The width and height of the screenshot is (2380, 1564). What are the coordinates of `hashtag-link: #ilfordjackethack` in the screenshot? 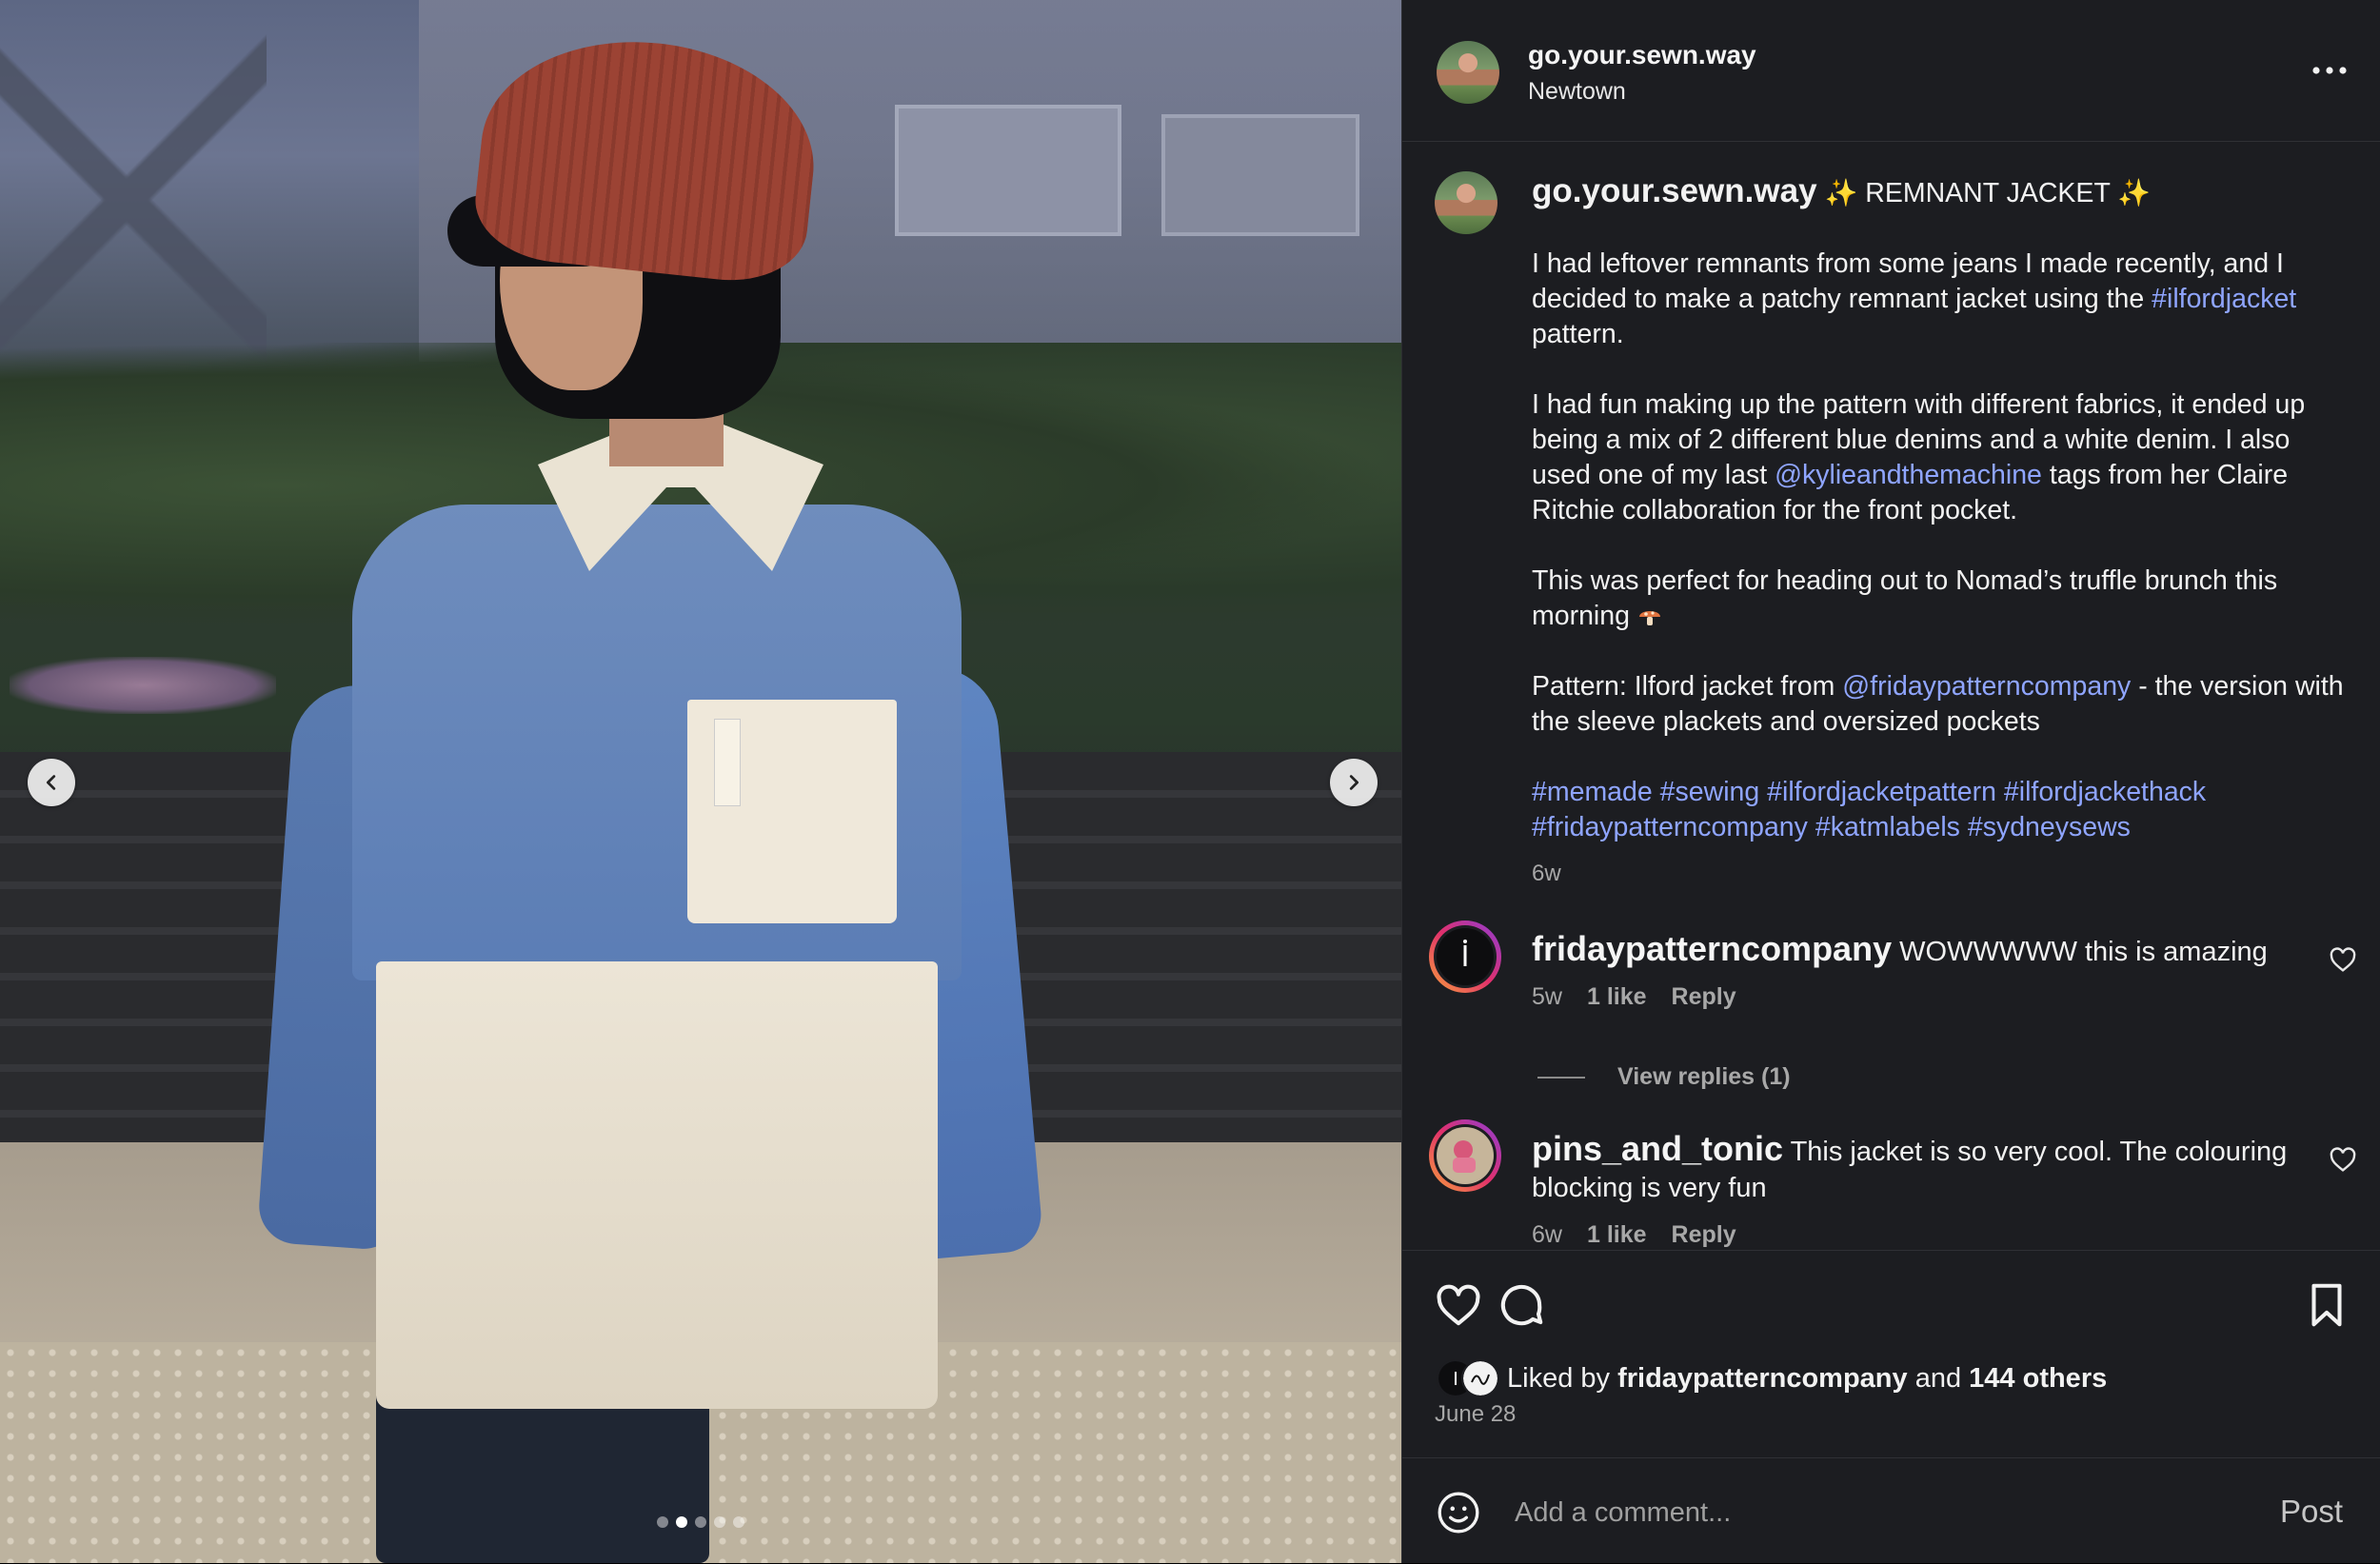 It's located at (2105, 792).